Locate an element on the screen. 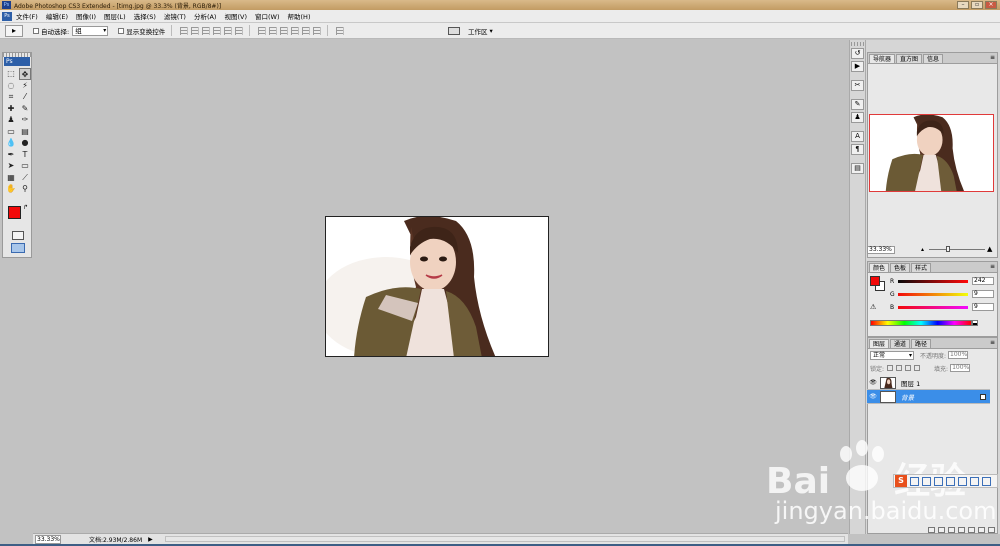 This screenshot has height=546, width=1000. color-spectrum-bar is located at coordinates (921, 323).